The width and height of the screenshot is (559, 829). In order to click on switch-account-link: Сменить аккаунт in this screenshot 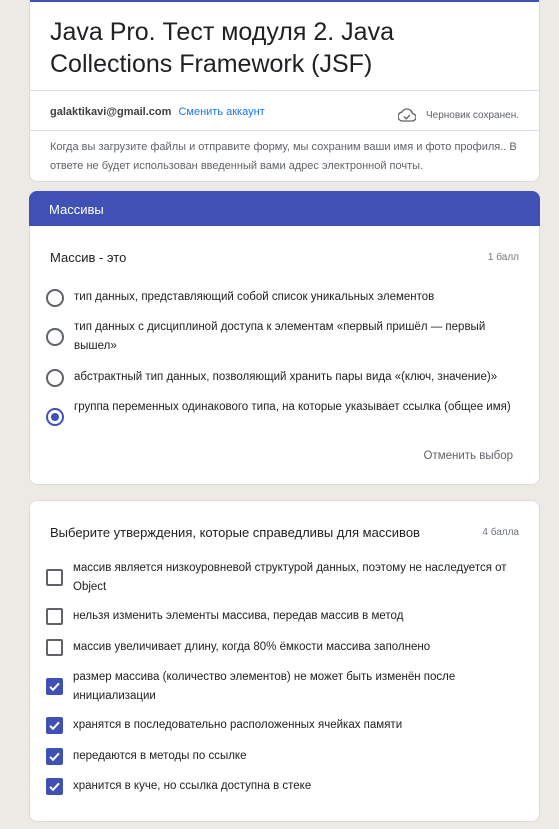, I will do `click(221, 112)`.